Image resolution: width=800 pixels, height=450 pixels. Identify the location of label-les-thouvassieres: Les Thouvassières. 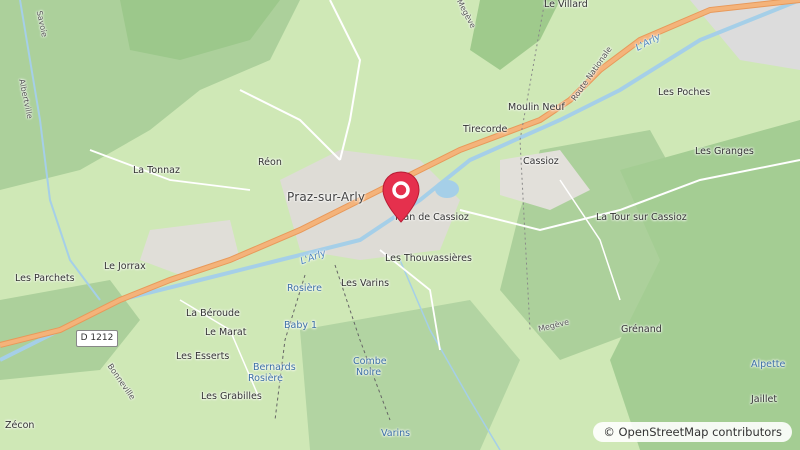
(428, 258).